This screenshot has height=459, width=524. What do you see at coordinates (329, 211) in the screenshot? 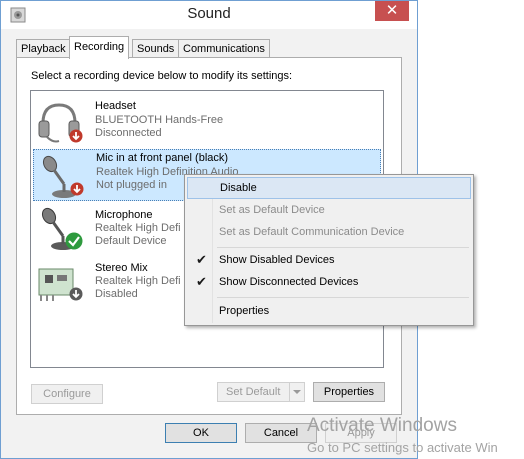
I see `menu-item-set-default-device: Set as Default Device` at bounding box center [329, 211].